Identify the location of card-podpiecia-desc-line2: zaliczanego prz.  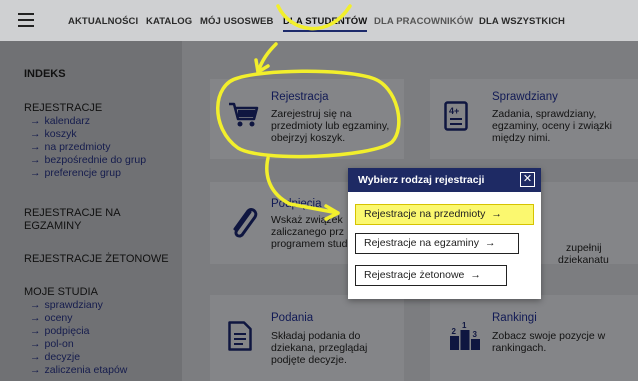
(307, 232).